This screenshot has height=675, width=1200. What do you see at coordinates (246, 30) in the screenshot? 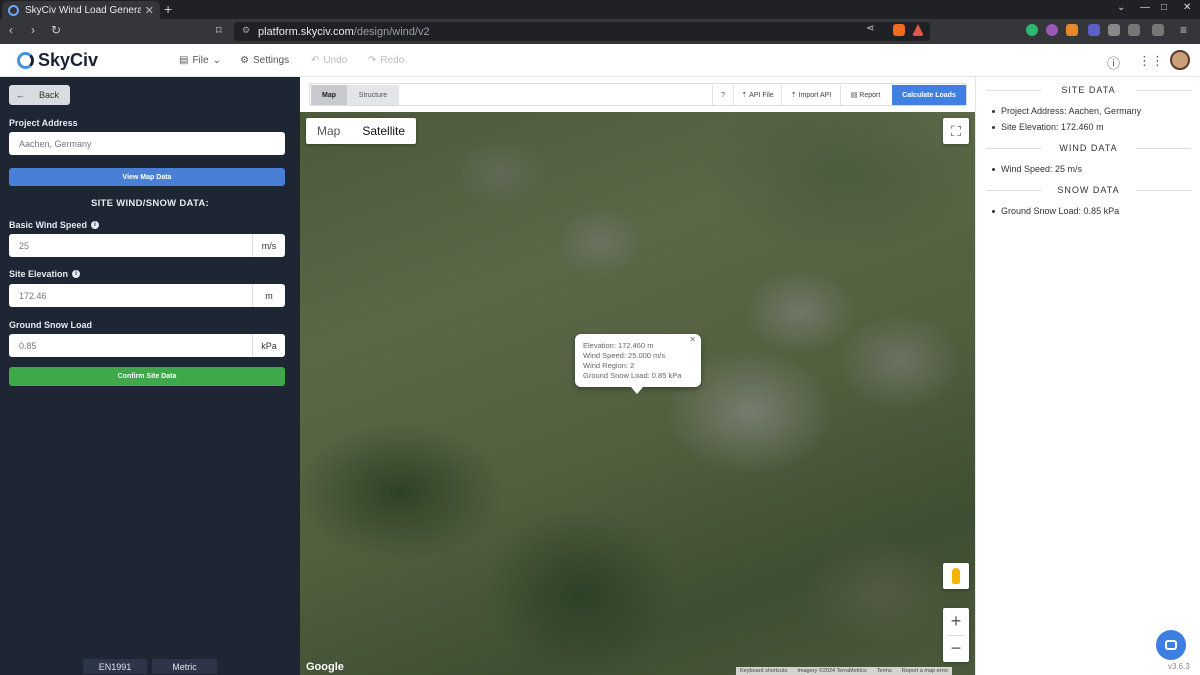
I see `site-info-icon: ⚙` at bounding box center [246, 30].